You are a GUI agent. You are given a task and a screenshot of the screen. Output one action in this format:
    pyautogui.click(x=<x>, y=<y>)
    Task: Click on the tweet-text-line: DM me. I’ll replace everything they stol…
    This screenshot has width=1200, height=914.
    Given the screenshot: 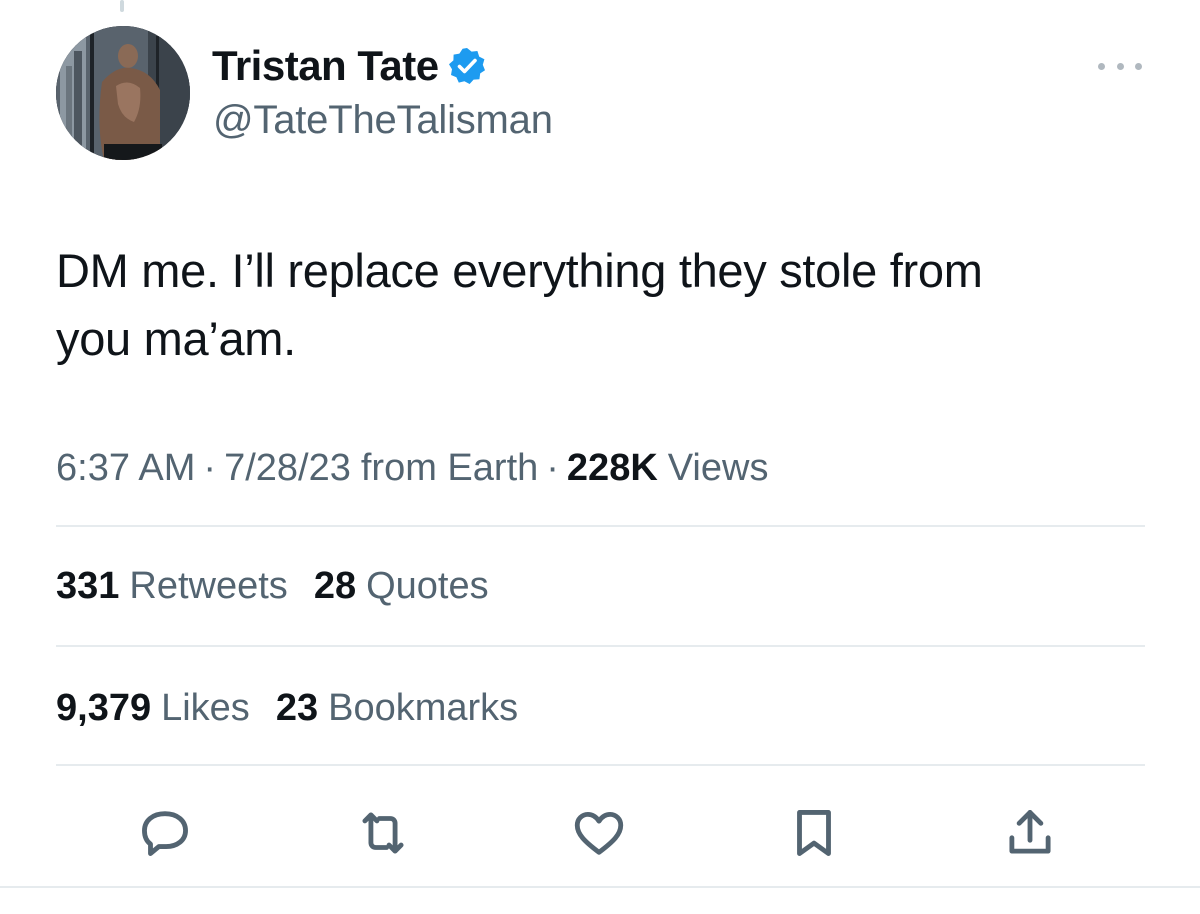 What is the action you would take?
    pyautogui.click(x=519, y=270)
    